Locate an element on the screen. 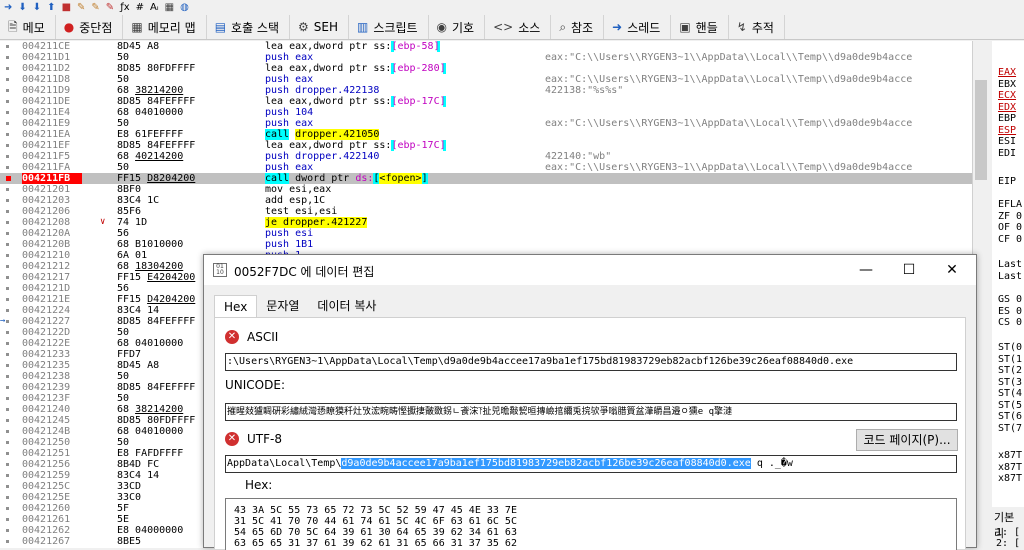 This screenshot has width=1024, height=550. register: CF 0 is located at coordinates (1010, 239).